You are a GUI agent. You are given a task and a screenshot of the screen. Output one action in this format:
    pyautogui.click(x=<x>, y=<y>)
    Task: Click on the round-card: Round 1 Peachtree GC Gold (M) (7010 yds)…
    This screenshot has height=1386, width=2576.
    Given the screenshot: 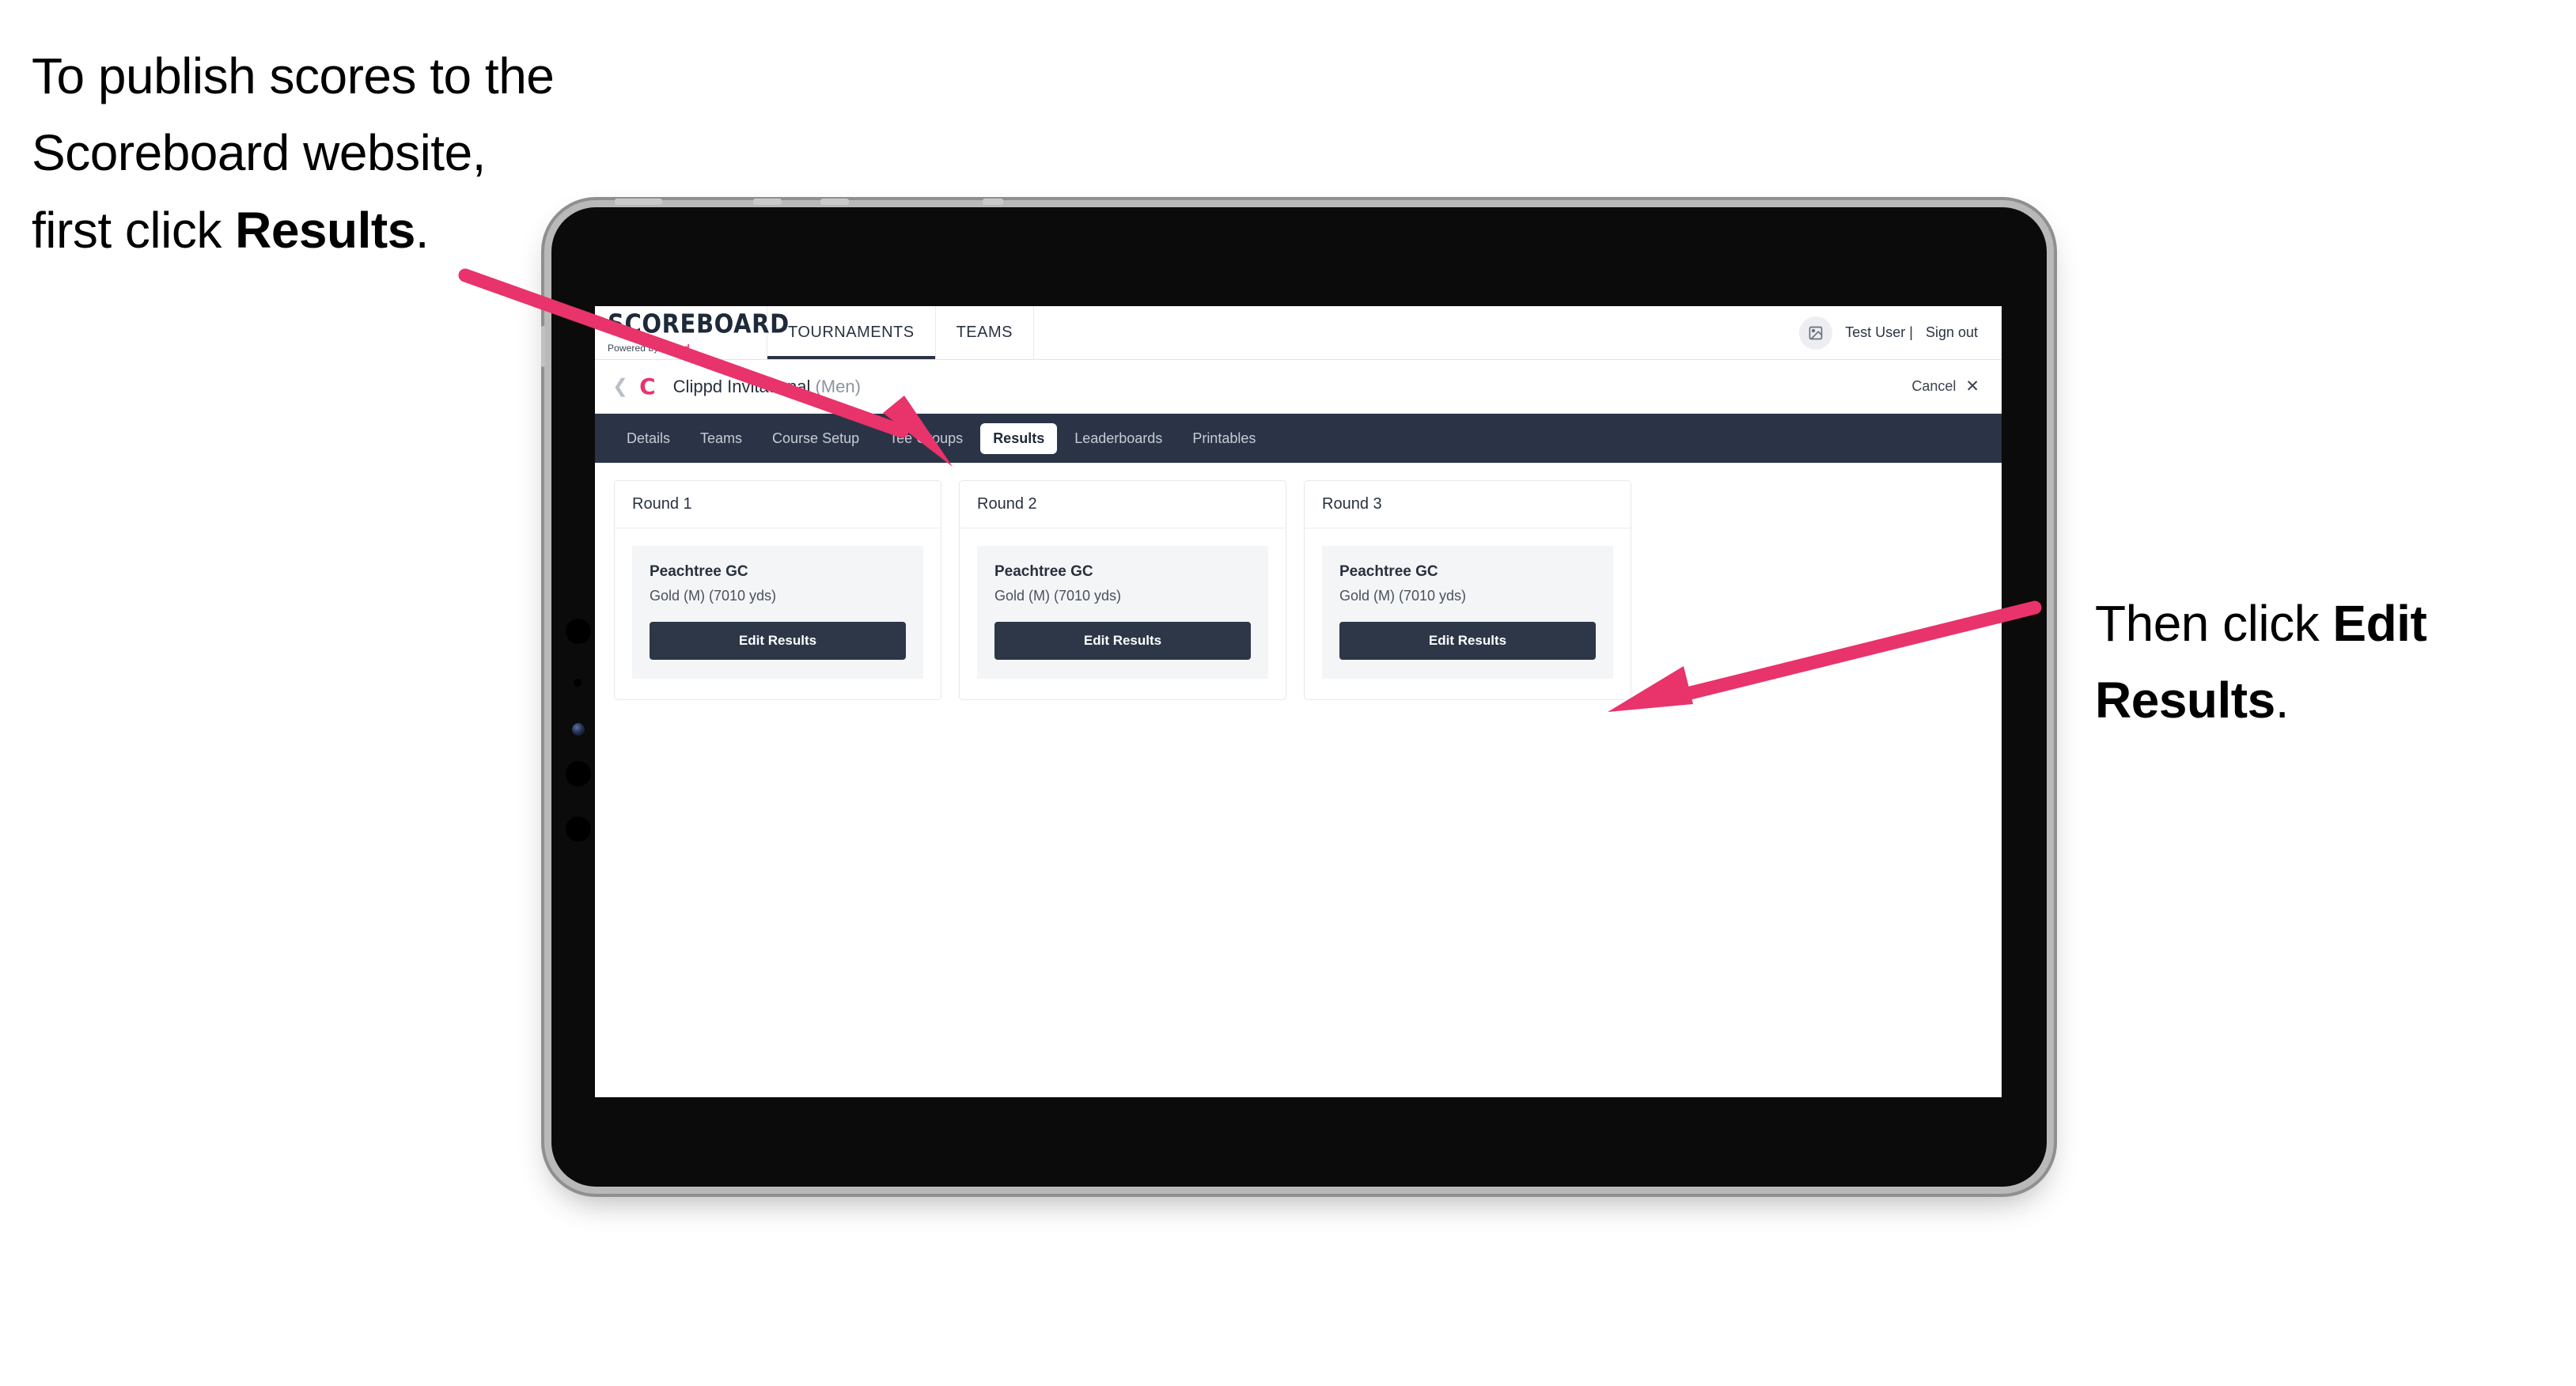 What is the action you would take?
    pyautogui.click(x=777, y=590)
    